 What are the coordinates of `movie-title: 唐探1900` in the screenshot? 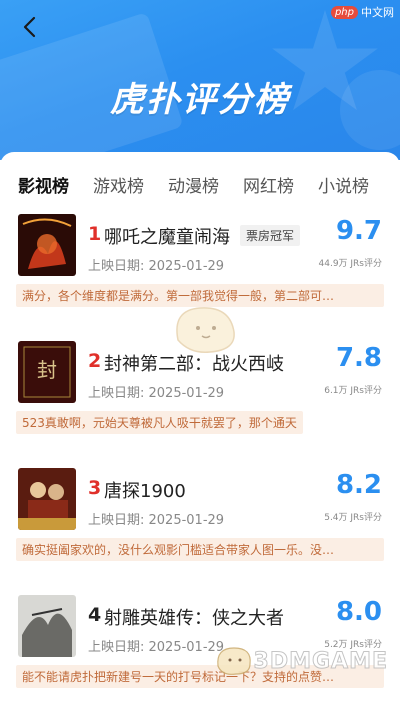 It's located at (145, 491).